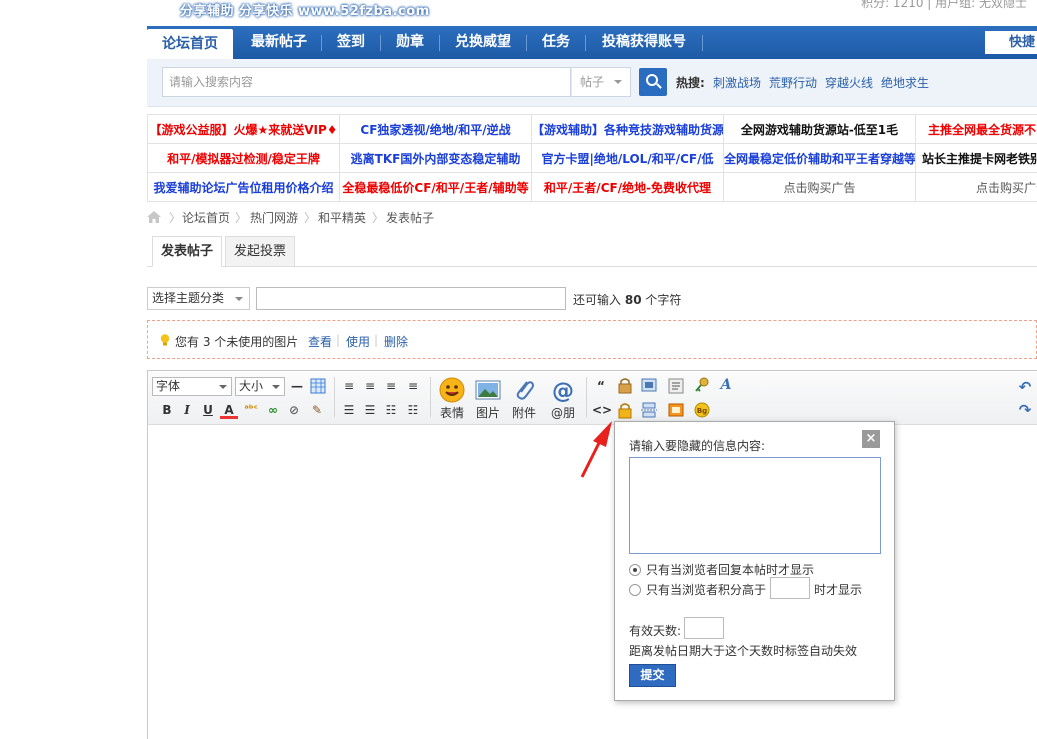 The image size is (1037, 739). Describe the element at coordinates (187, 251) in the screenshot. I see `tab-new-post: 发表帖子` at that location.